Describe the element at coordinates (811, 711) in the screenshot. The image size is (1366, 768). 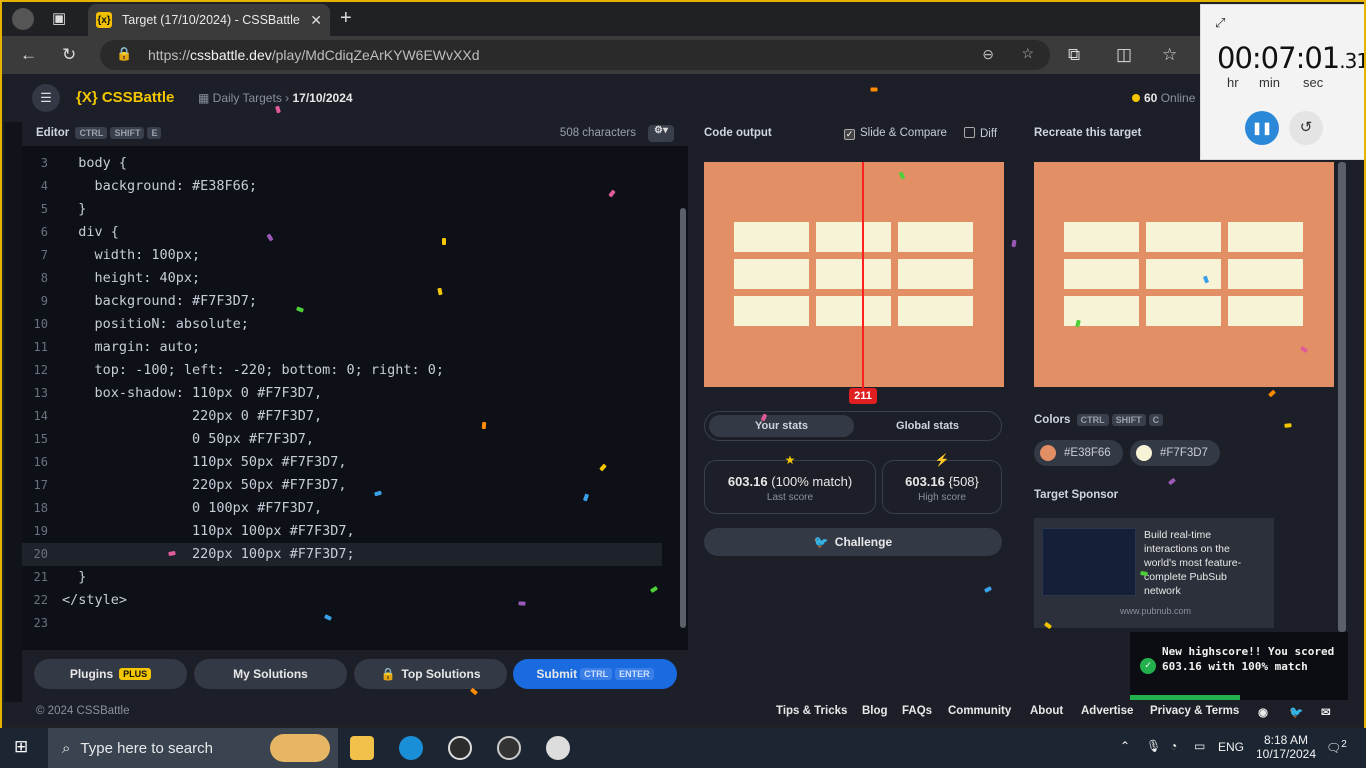
I see `footer-link-tips: Tips & Tricks` at that location.